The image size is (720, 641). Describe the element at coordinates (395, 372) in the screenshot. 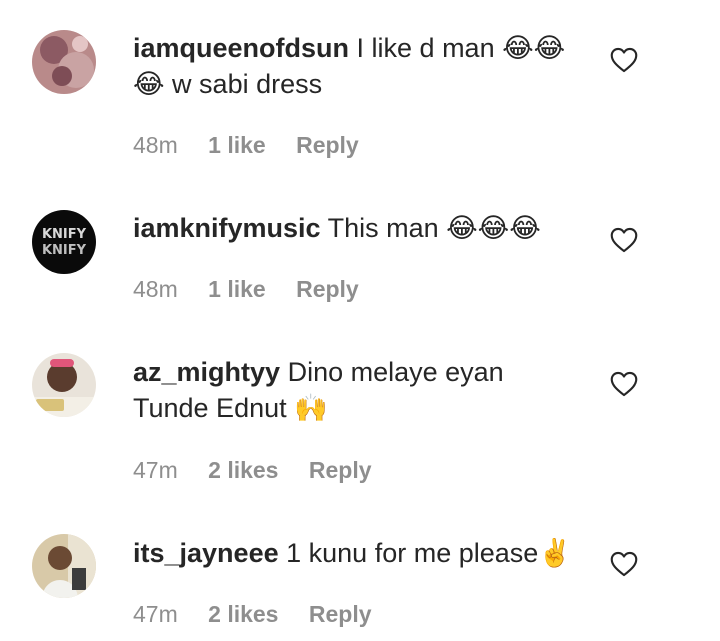

I see `comment-body: Dino melaye eyan` at that location.